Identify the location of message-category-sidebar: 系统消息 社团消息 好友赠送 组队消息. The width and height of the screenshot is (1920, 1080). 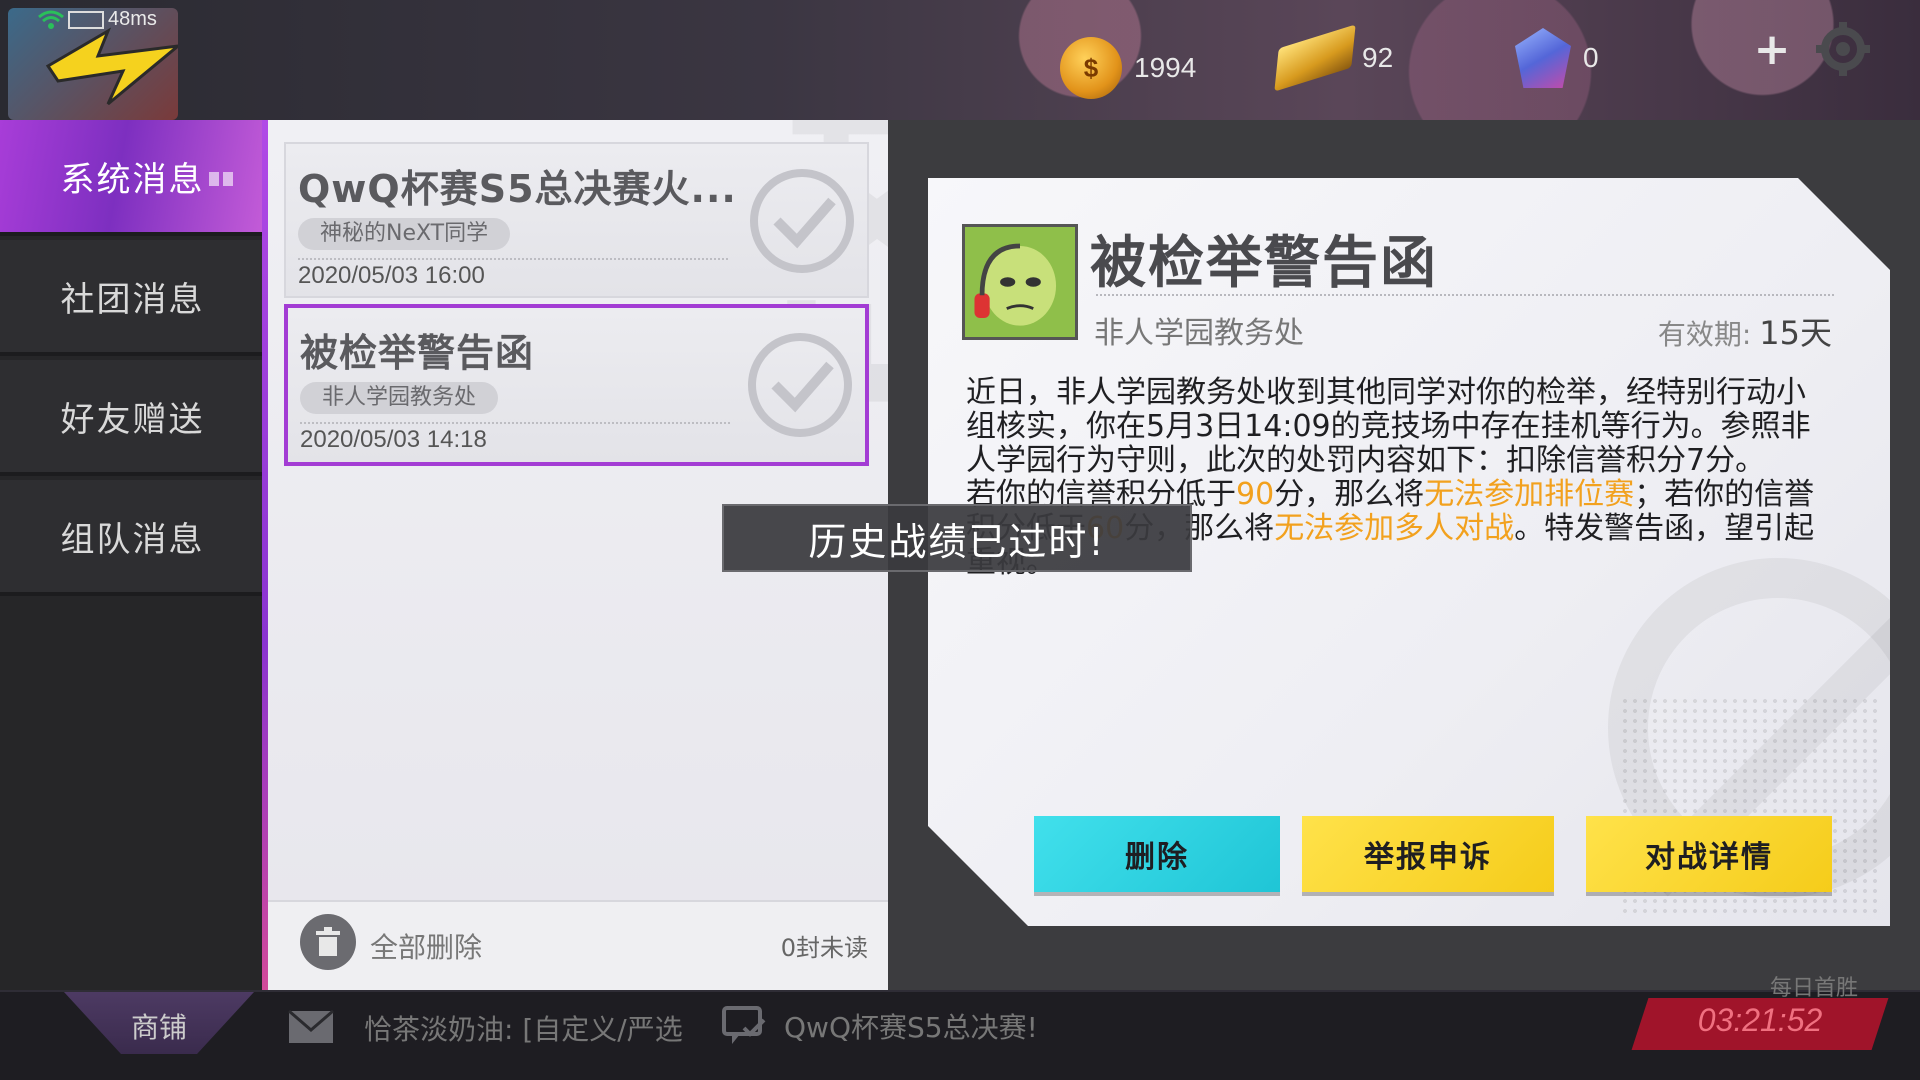
(132, 555).